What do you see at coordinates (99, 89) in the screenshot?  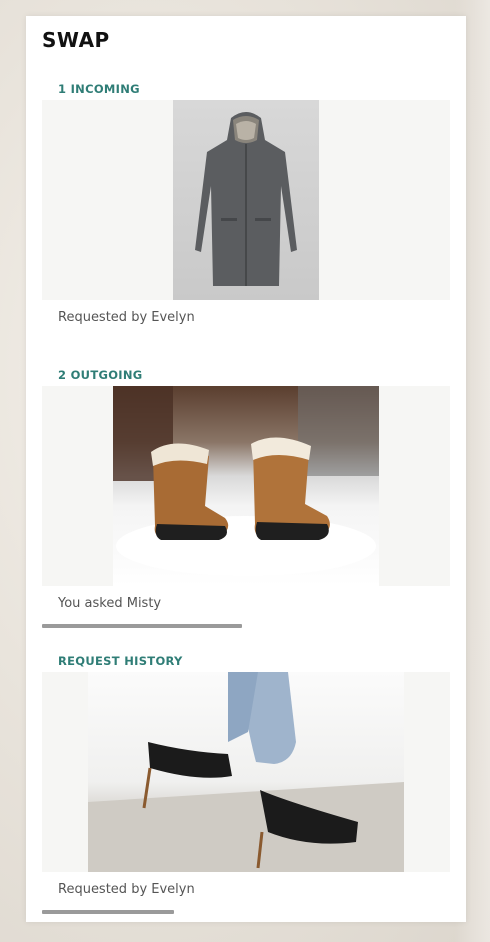 I see `section-label-incoming: 1 INCOMING` at bounding box center [99, 89].